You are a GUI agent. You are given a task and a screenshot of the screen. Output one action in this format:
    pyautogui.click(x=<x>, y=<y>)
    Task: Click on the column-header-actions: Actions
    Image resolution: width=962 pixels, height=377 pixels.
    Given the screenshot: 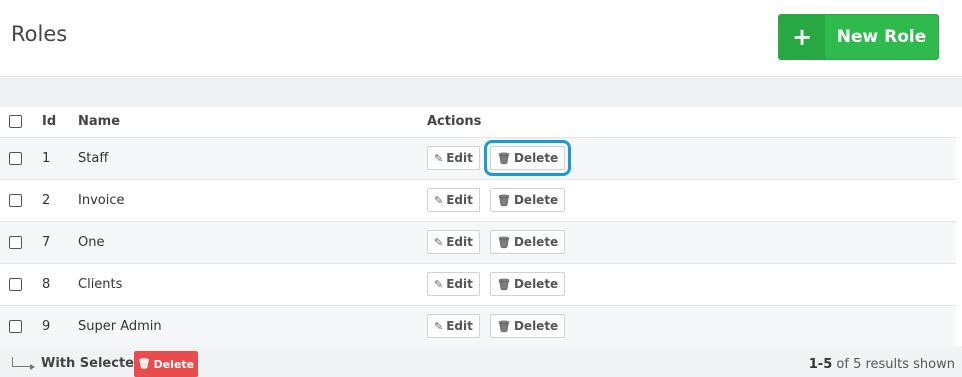 What is the action you would take?
    pyautogui.click(x=689, y=122)
    